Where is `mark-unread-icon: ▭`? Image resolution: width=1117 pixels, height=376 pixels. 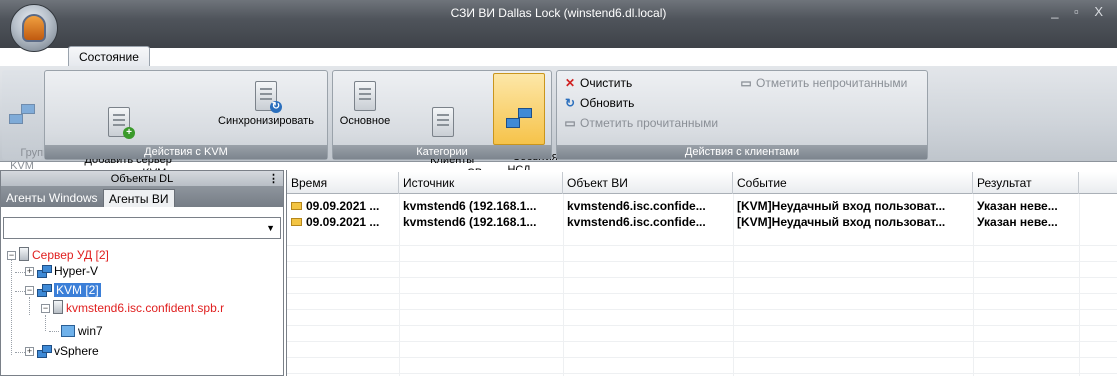 mark-unread-icon: ▭ is located at coordinates (746, 83).